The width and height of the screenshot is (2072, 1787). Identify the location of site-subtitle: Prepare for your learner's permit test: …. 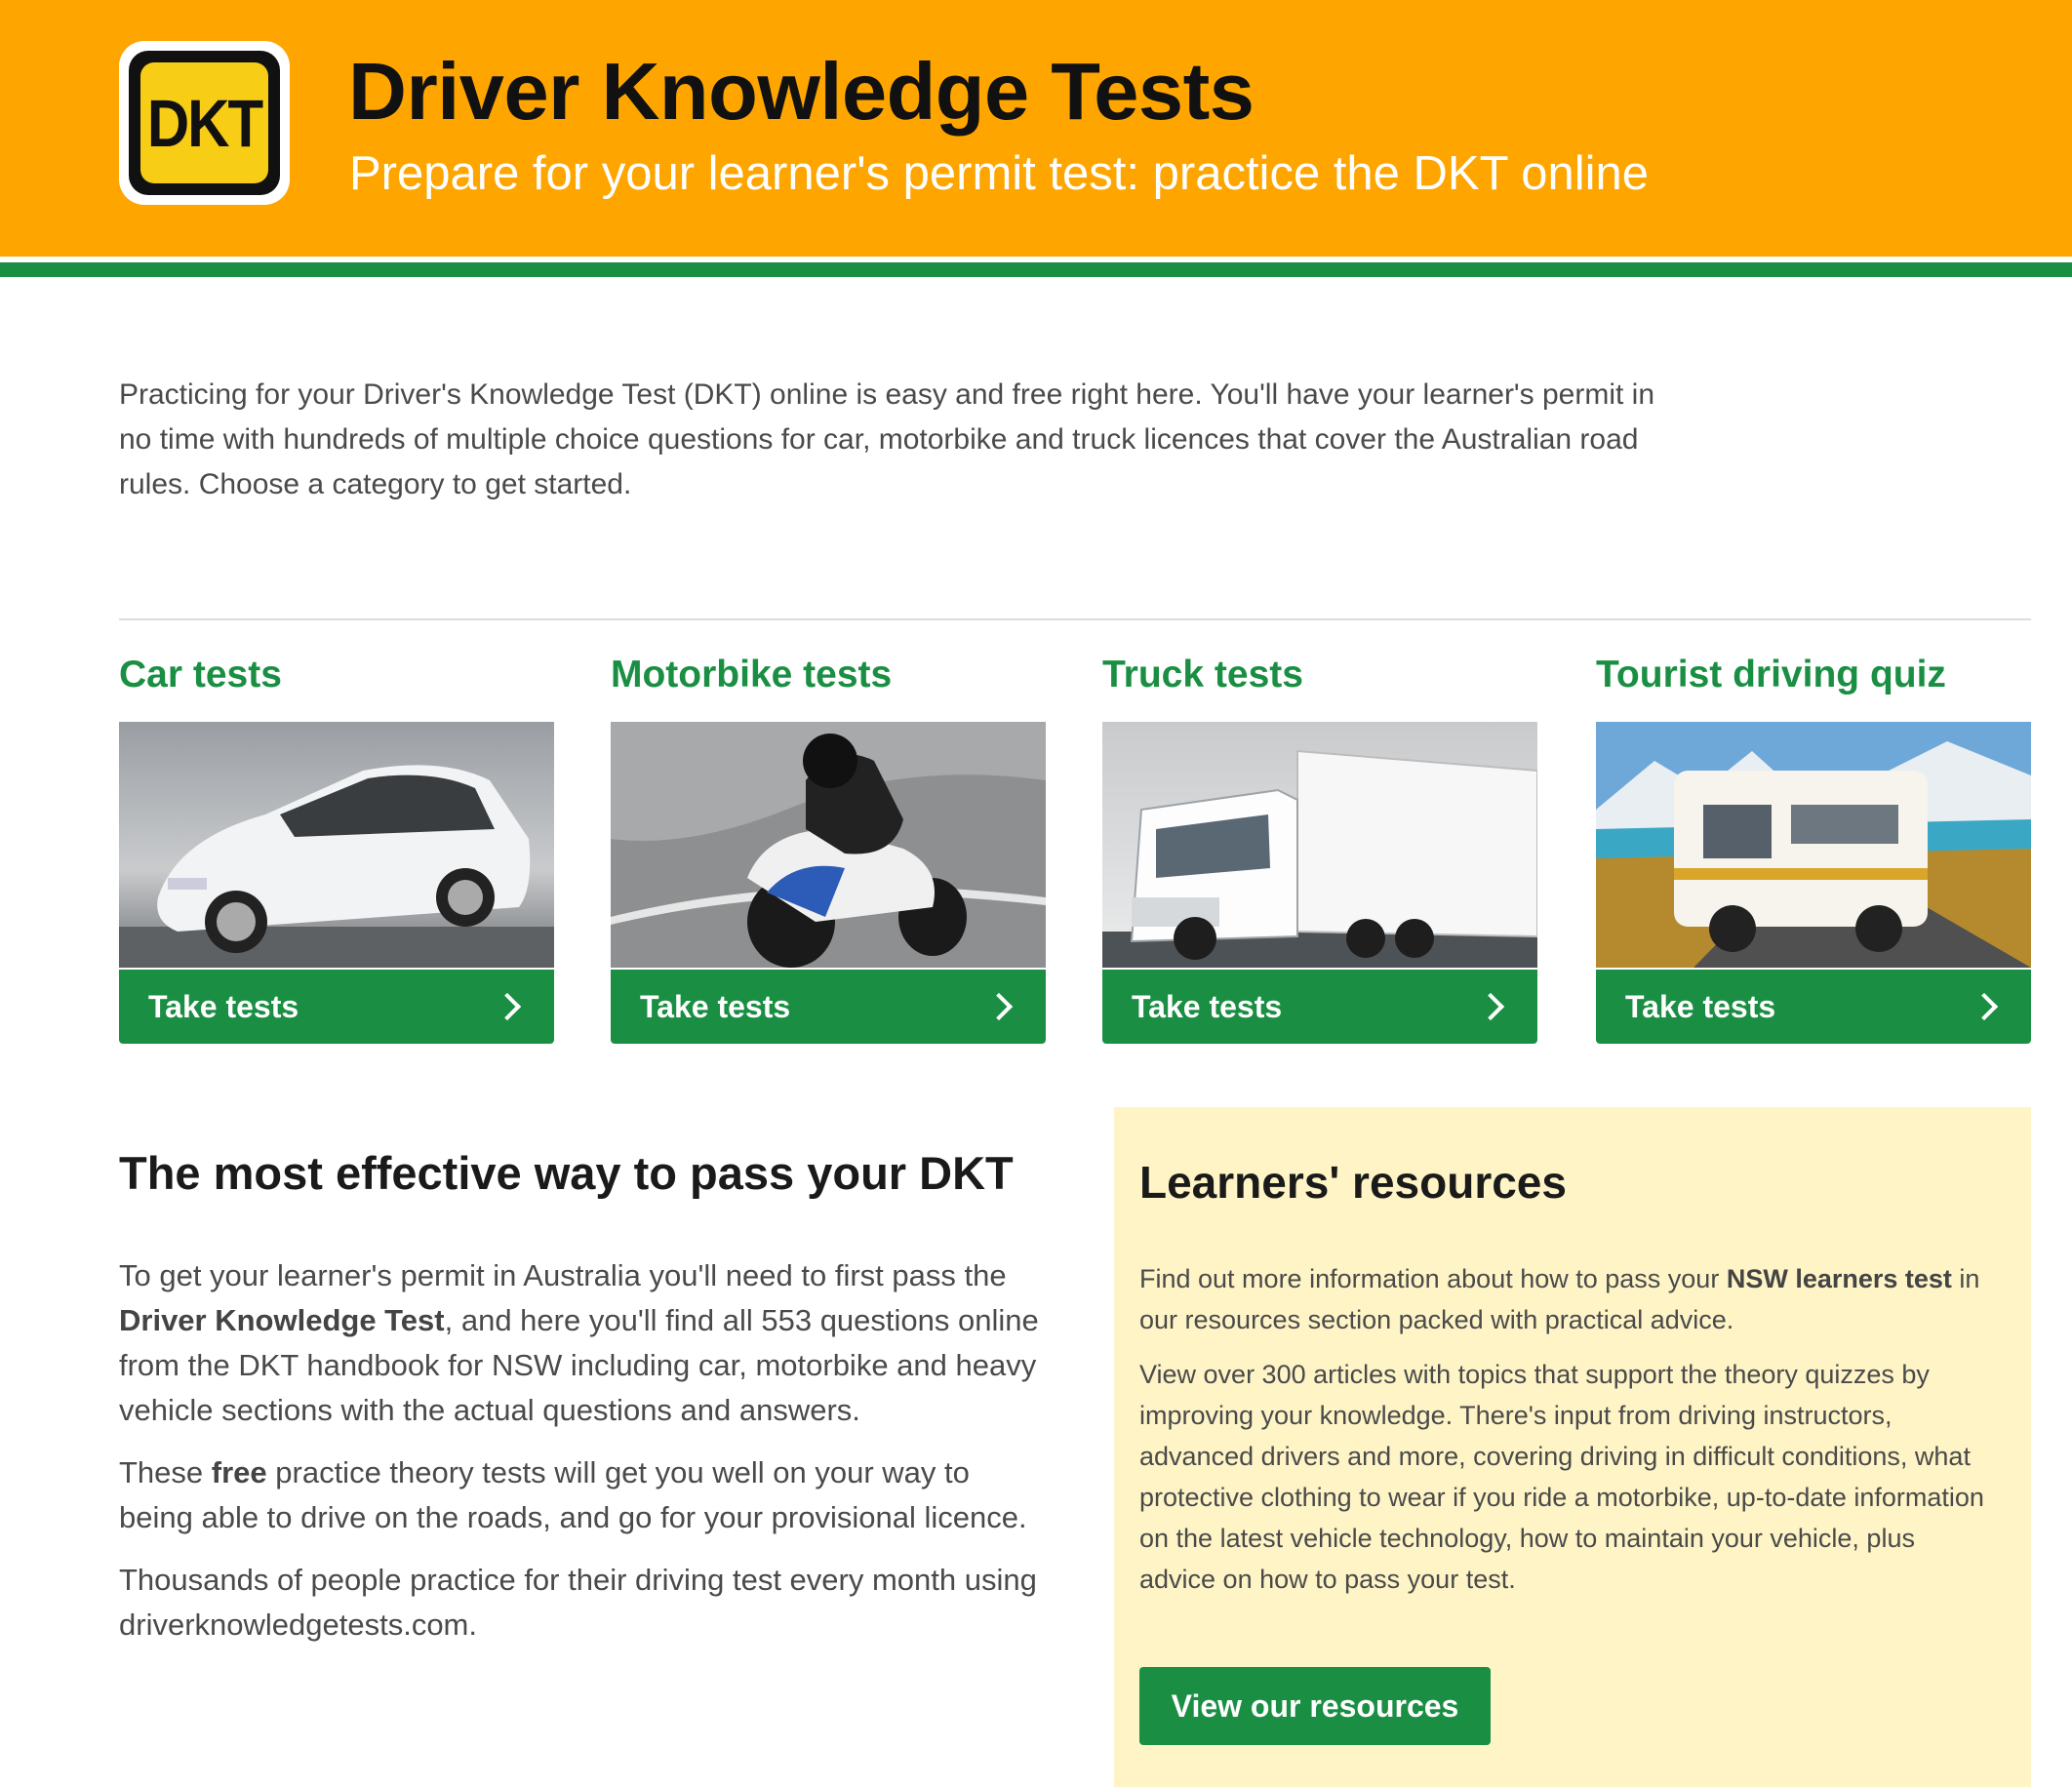
(1000, 173).